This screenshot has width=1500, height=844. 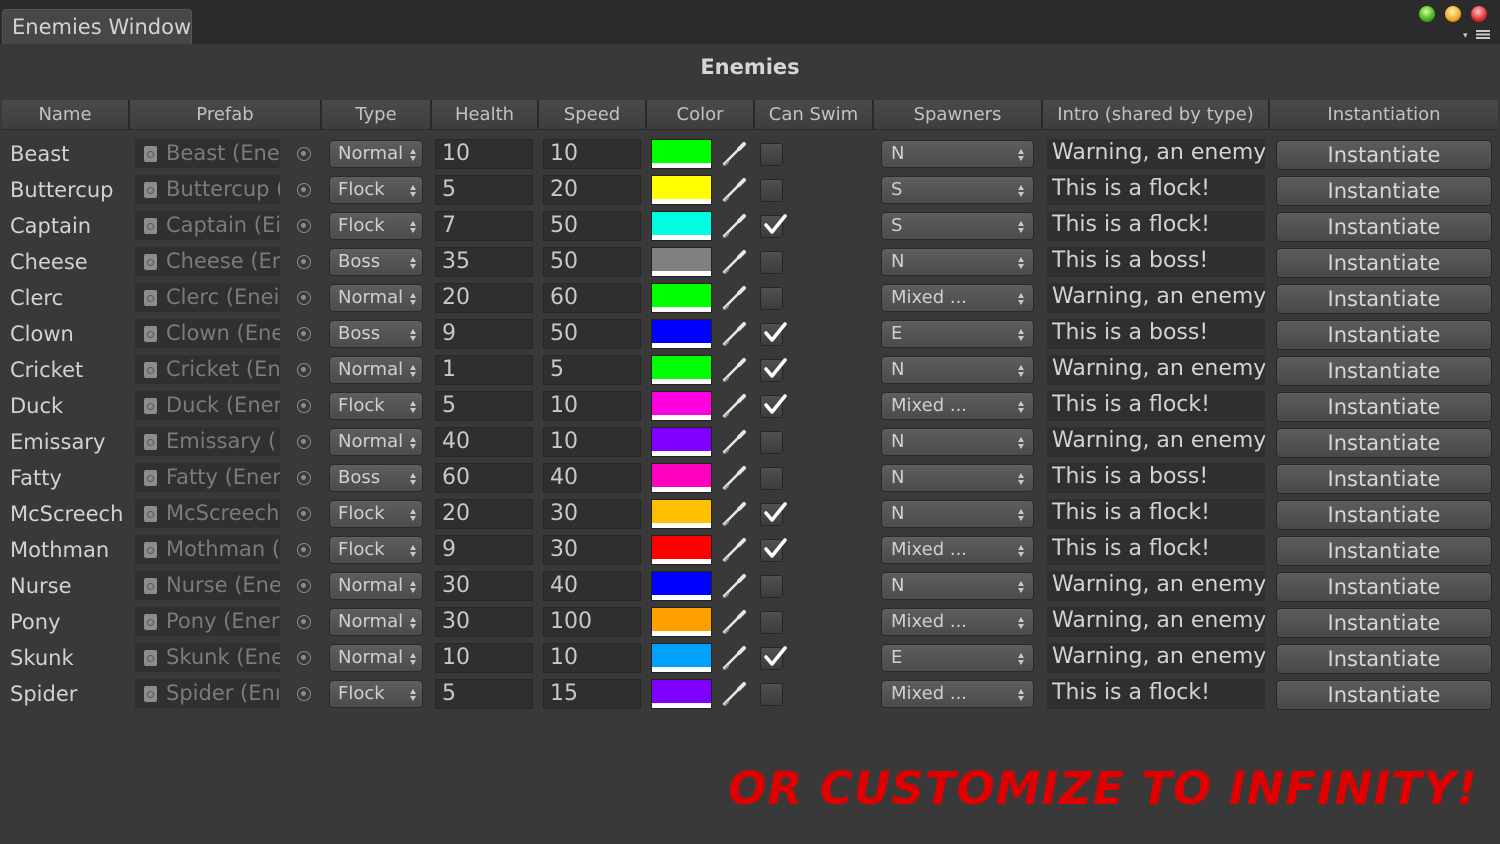 What do you see at coordinates (207, 477) in the screenshot?
I see `prefab-field: Fatty (Ener` at bounding box center [207, 477].